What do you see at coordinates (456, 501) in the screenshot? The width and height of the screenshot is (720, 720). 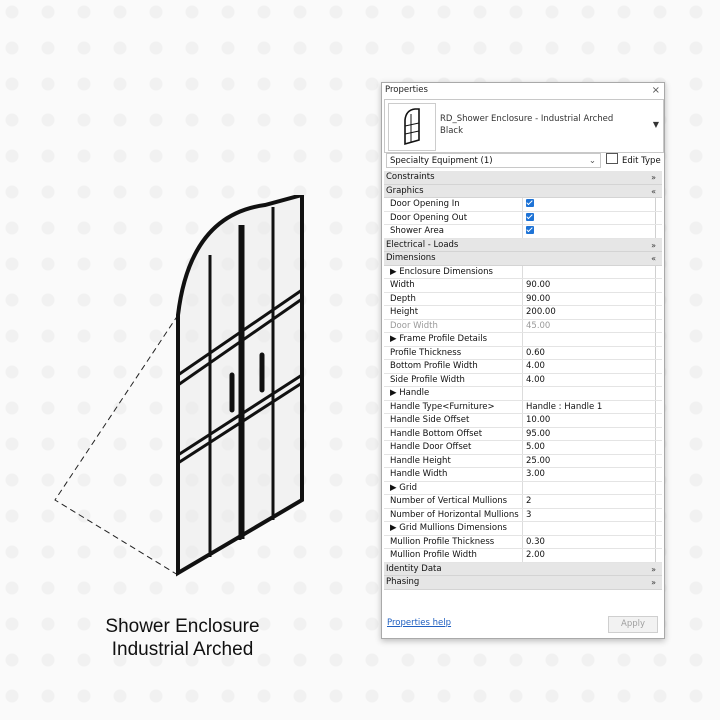 I see `parameter-label: Number of Vertical Mullions` at bounding box center [456, 501].